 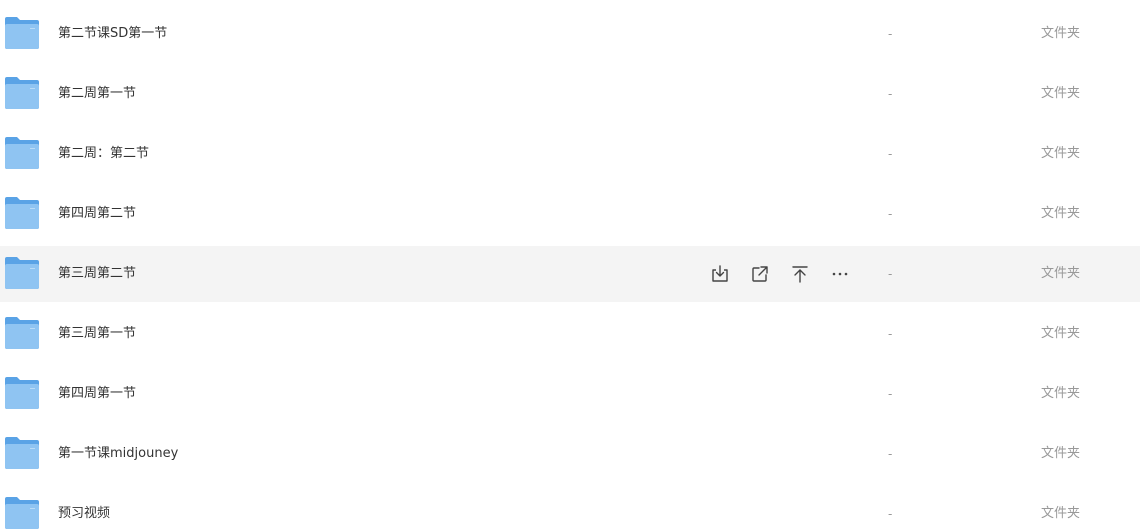 I want to click on share-icon, so click(x=760, y=274).